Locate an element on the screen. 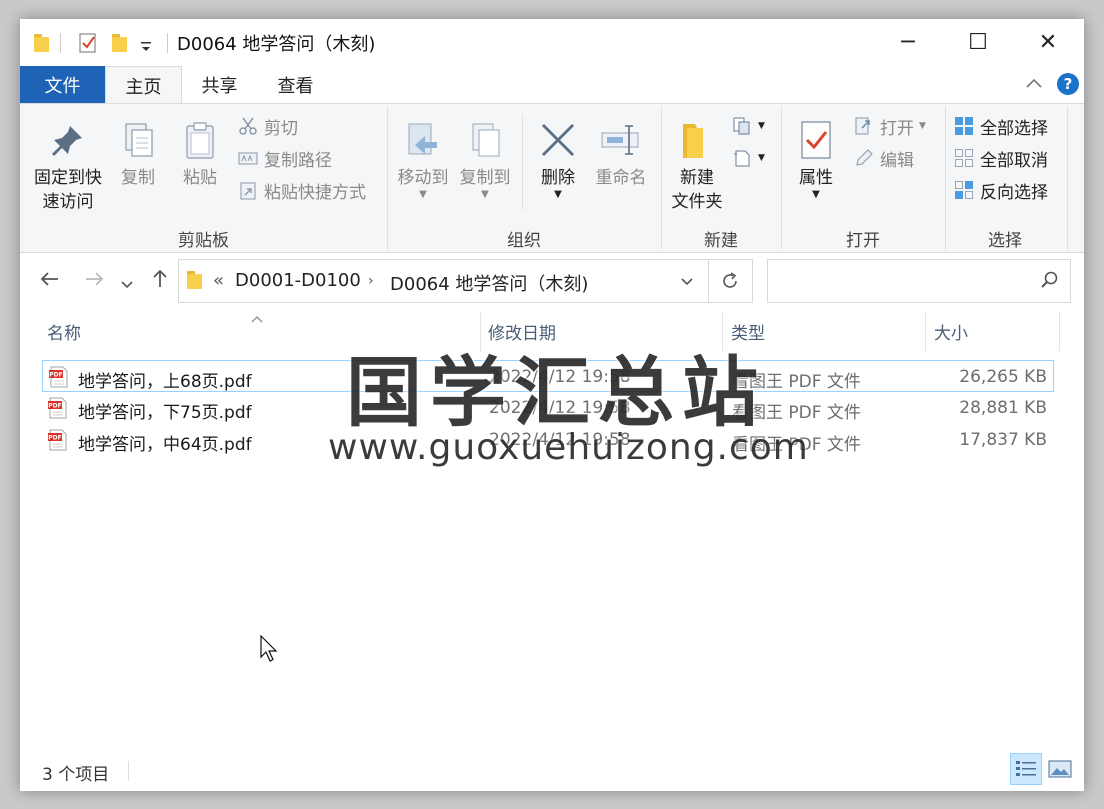 The width and height of the screenshot is (1104, 809). chevron-right-icon: › is located at coordinates (371, 281).